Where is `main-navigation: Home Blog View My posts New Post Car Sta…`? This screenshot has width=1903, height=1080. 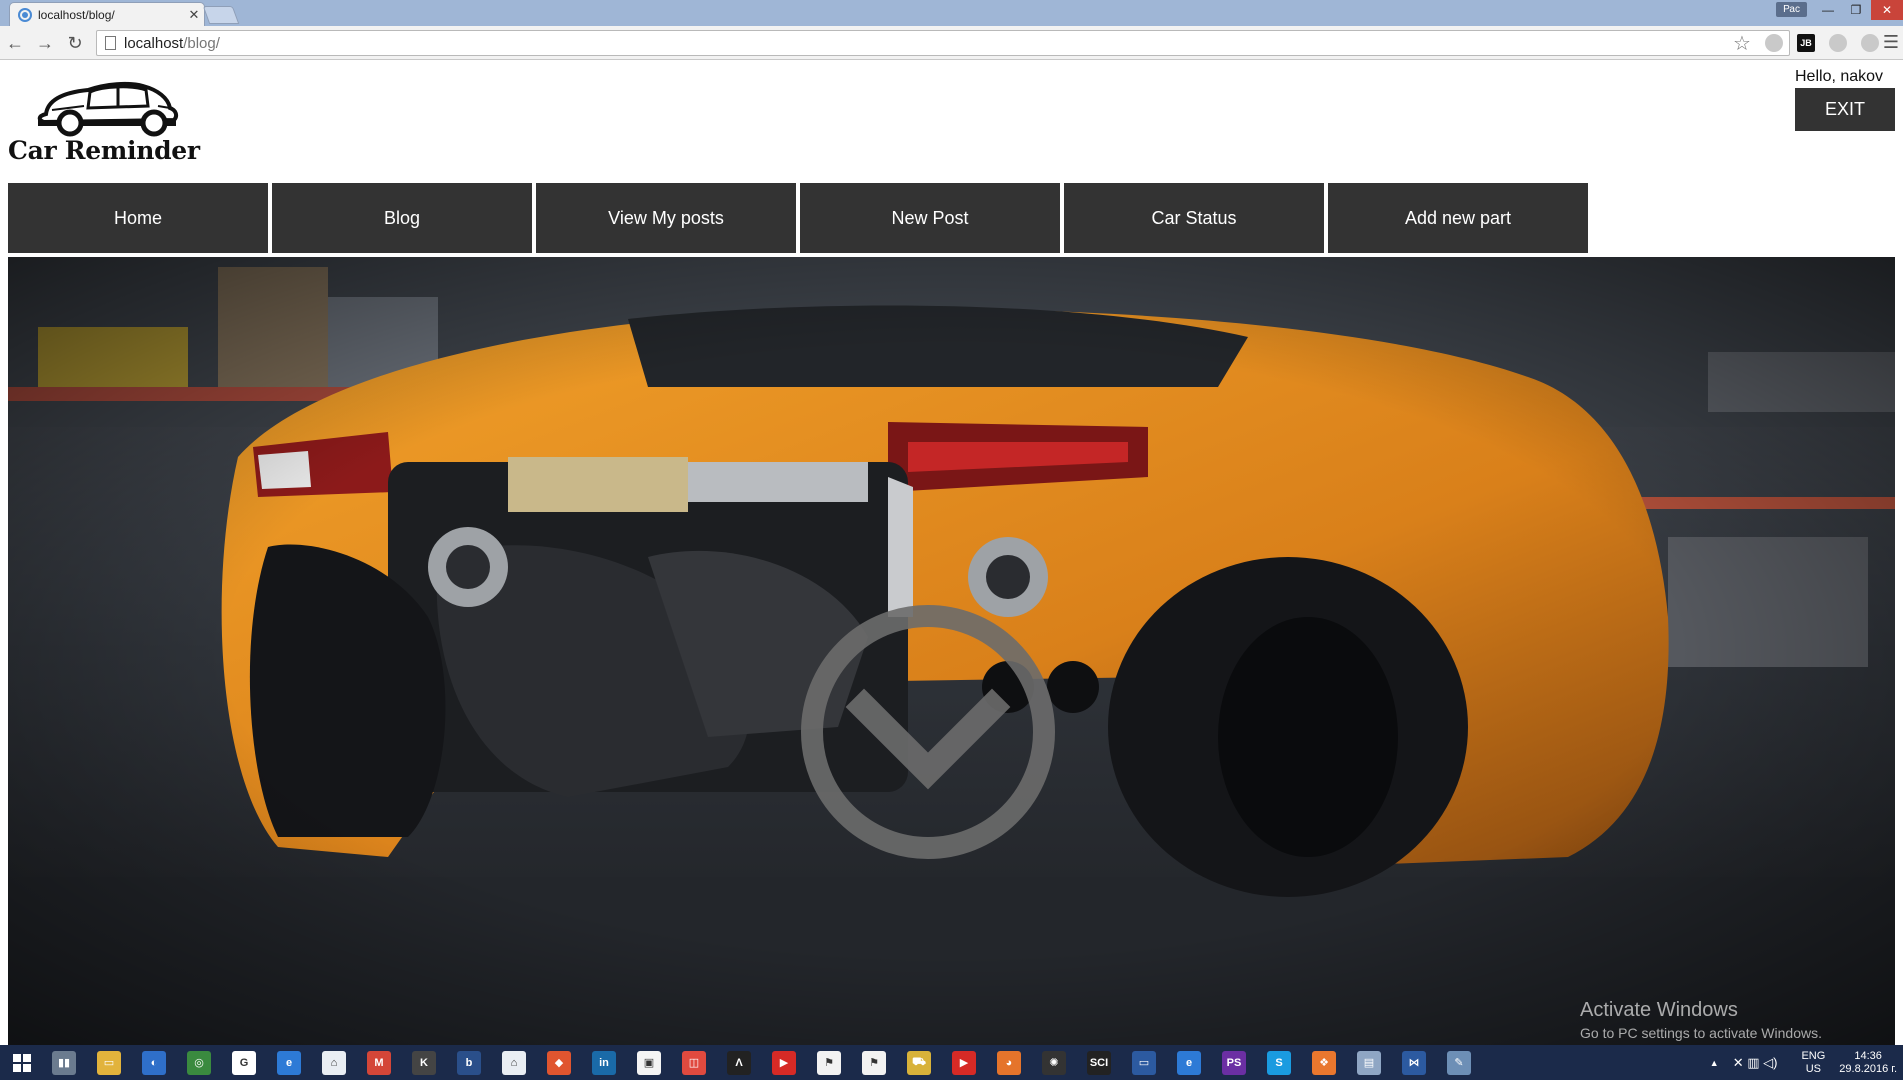 main-navigation: Home Blog View My posts New Post Car Sta… is located at coordinates (798, 218).